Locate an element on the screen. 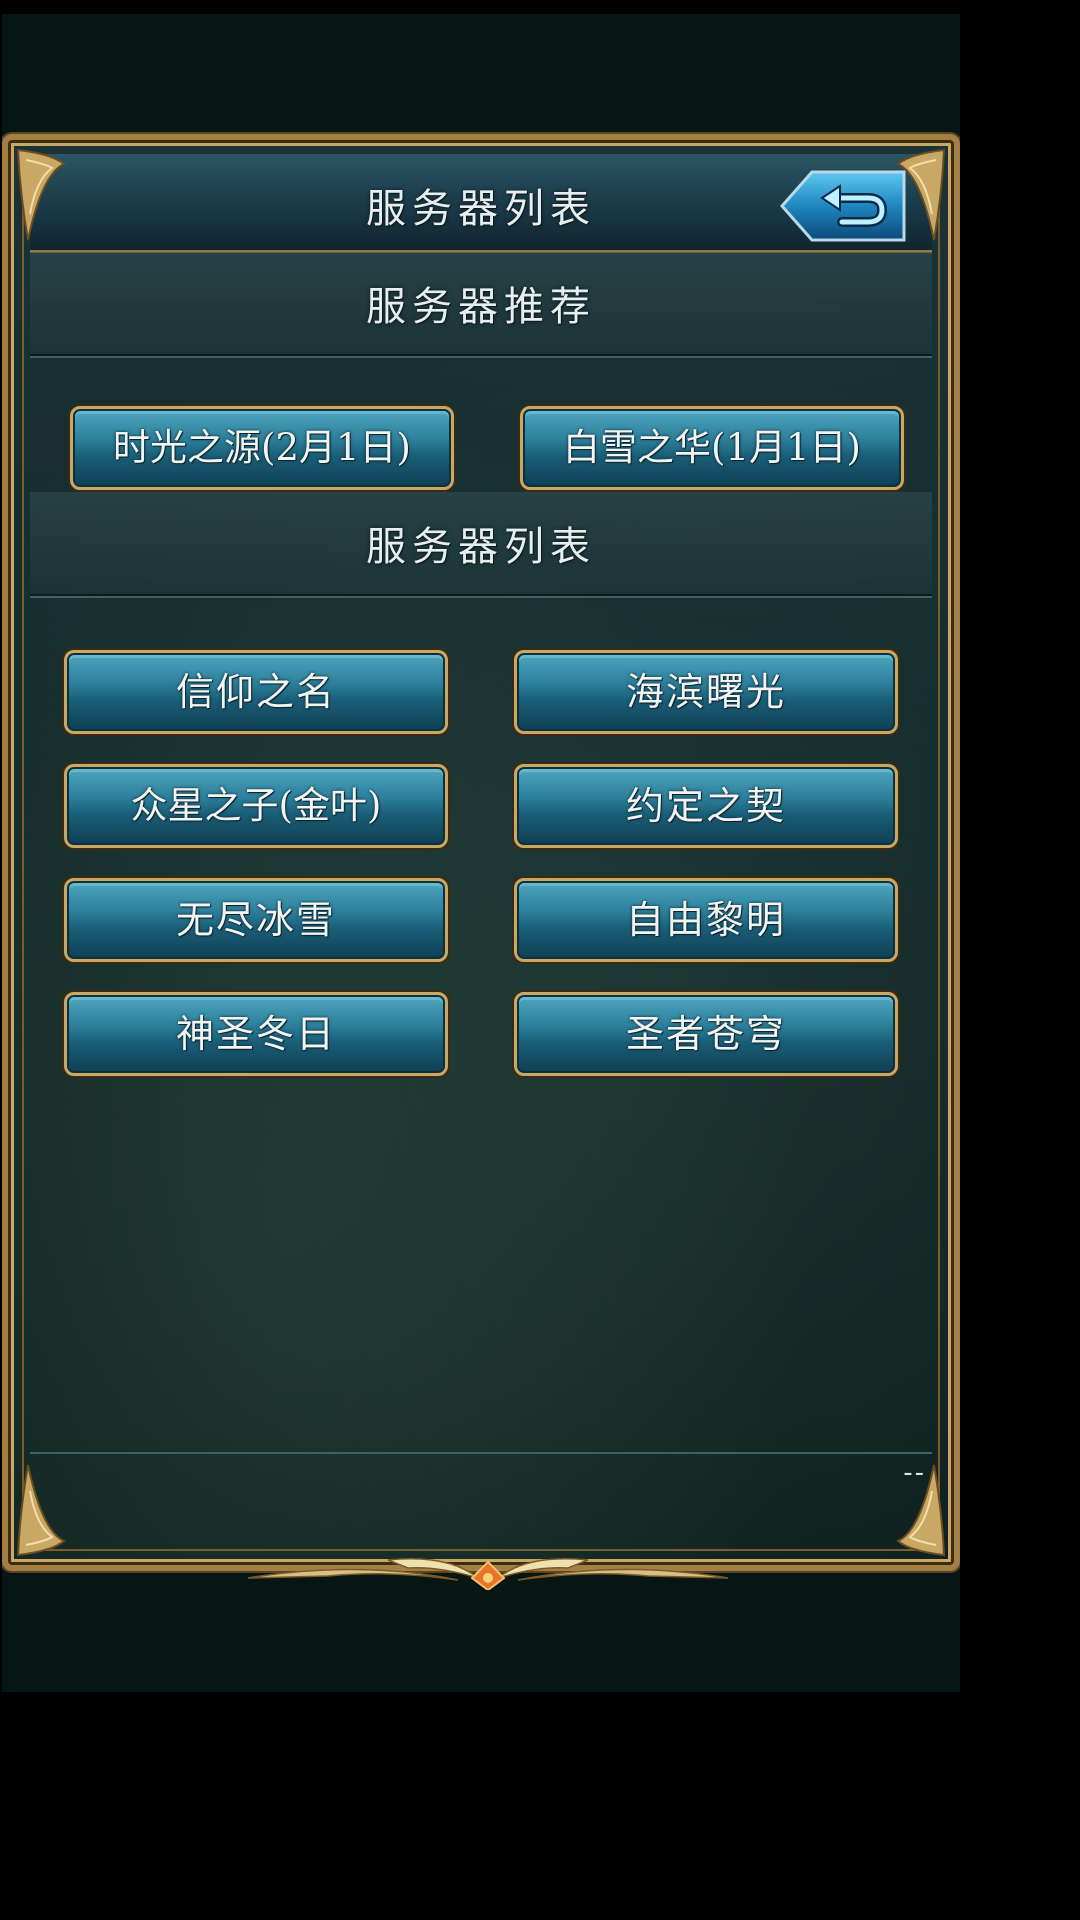 This screenshot has width=1080, height=1920. bottom-ornament-icon is located at coordinates (488, 1574).